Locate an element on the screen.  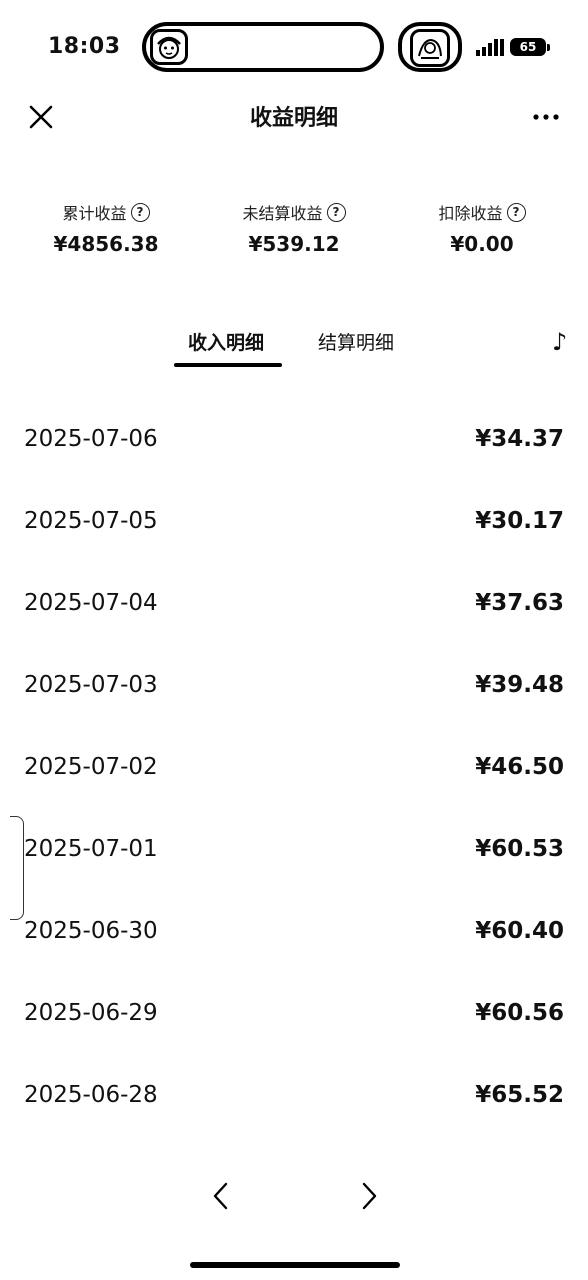
signal-icon is located at coordinates (490, 47).